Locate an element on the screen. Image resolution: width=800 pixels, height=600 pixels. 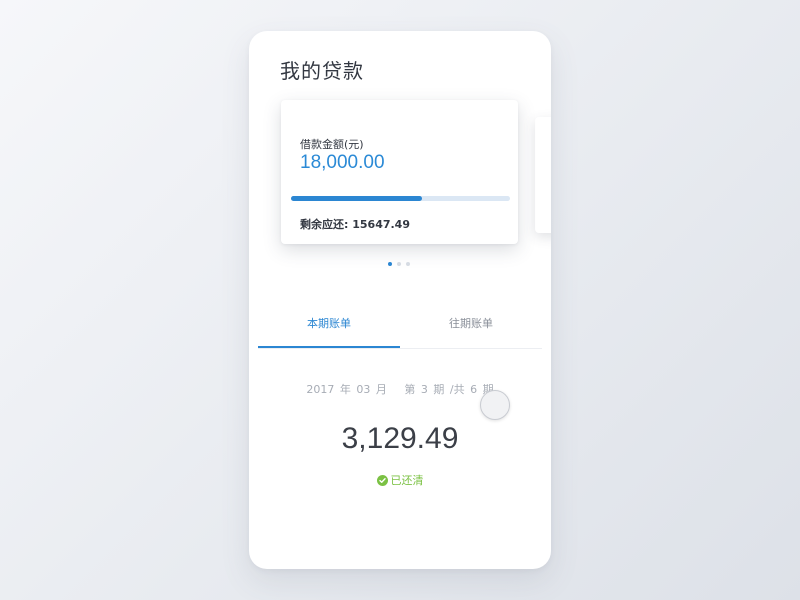
bill-period-term: 第 3 期 /共 6 期 is located at coordinates (449, 389).